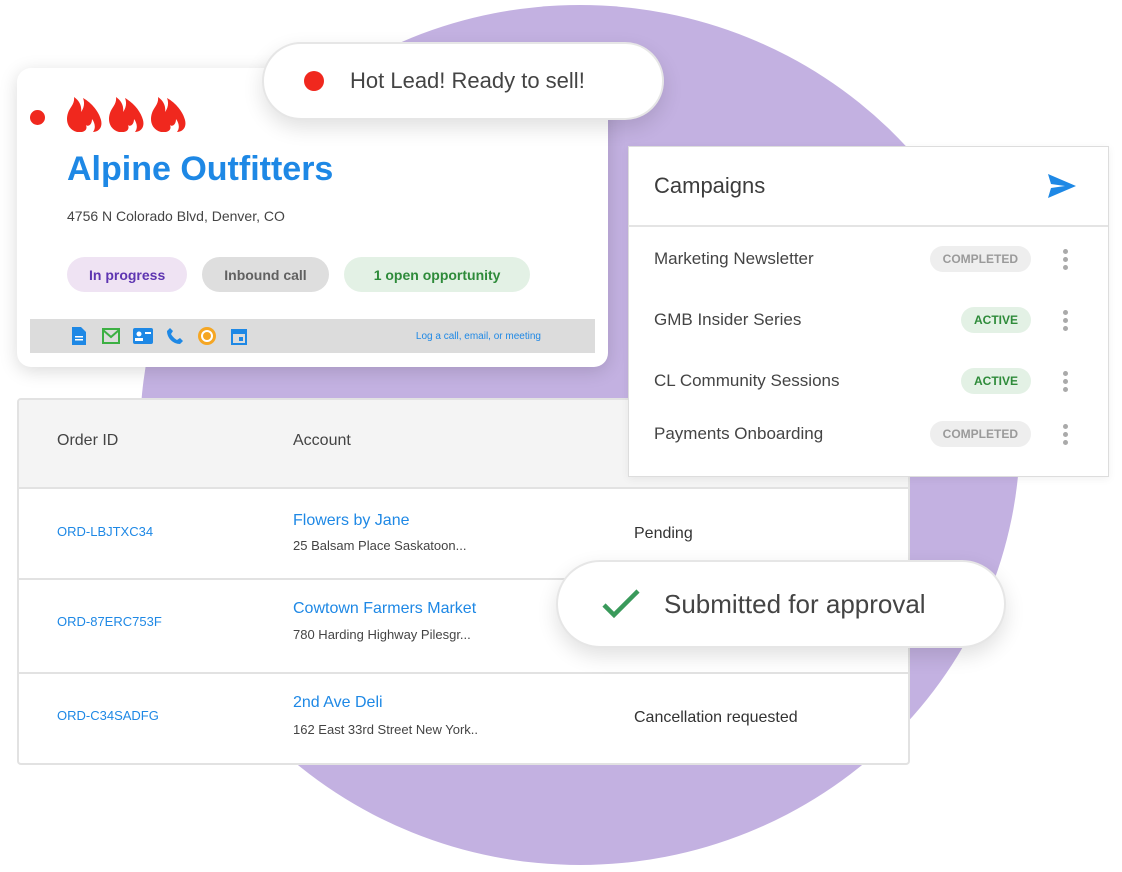 Image resolution: width=1122 pixels, height=872 pixels. What do you see at coordinates (728, 319) in the screenshot?
I see `campaign-name: GMB Insider Series` at bounding box center [728, 319].